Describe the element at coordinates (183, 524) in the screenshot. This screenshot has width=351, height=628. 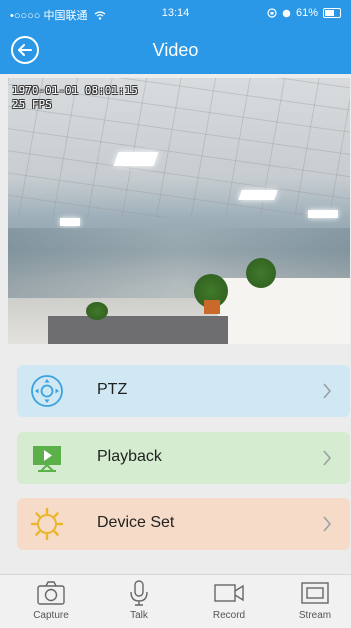
I see `menu-item-device-set: Device Set` at that location.